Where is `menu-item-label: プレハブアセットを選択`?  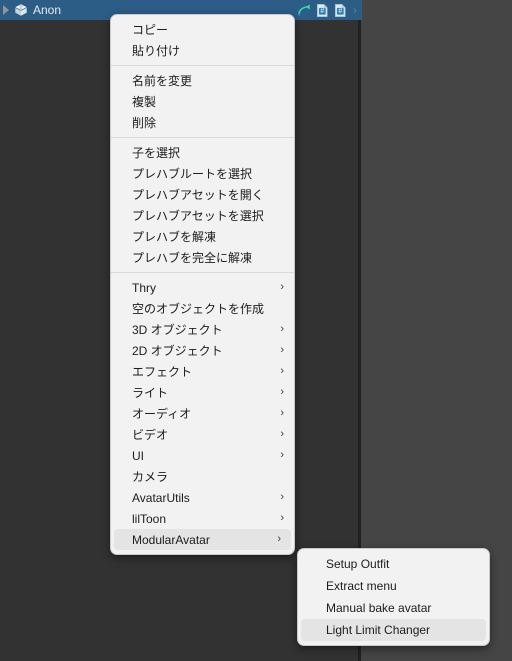
menu-item-label: プレハブアセットを選択 is located at coordinates (198, 216).